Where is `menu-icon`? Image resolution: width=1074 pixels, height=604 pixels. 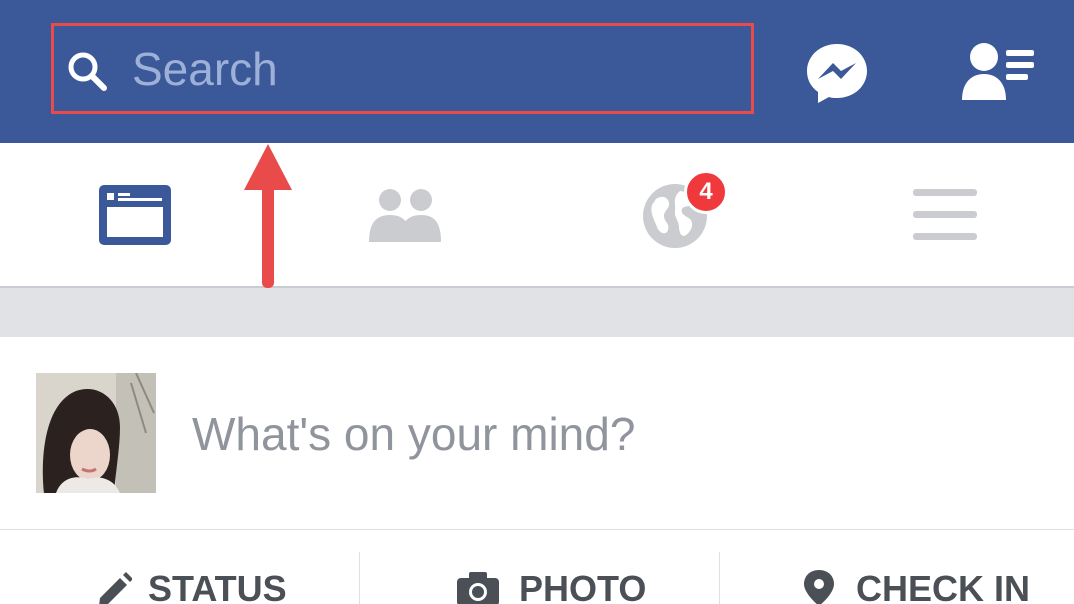 menu-icon is located at coordinates (945, 214).